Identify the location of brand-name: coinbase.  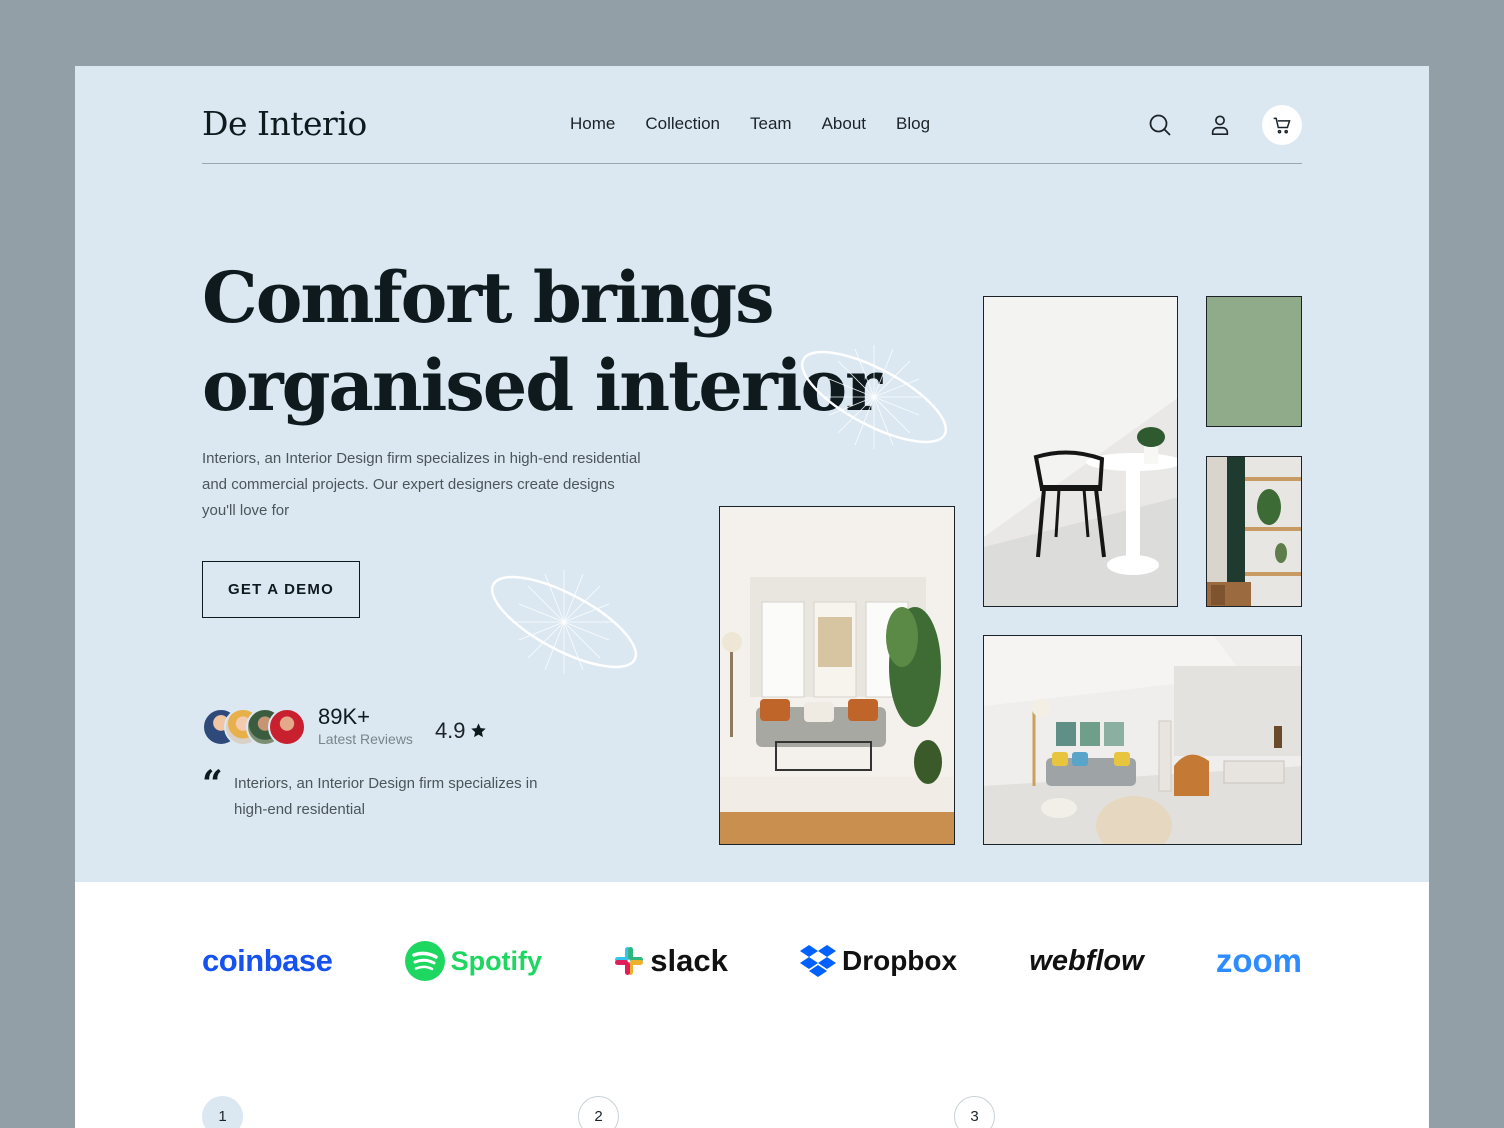
(267, 960).